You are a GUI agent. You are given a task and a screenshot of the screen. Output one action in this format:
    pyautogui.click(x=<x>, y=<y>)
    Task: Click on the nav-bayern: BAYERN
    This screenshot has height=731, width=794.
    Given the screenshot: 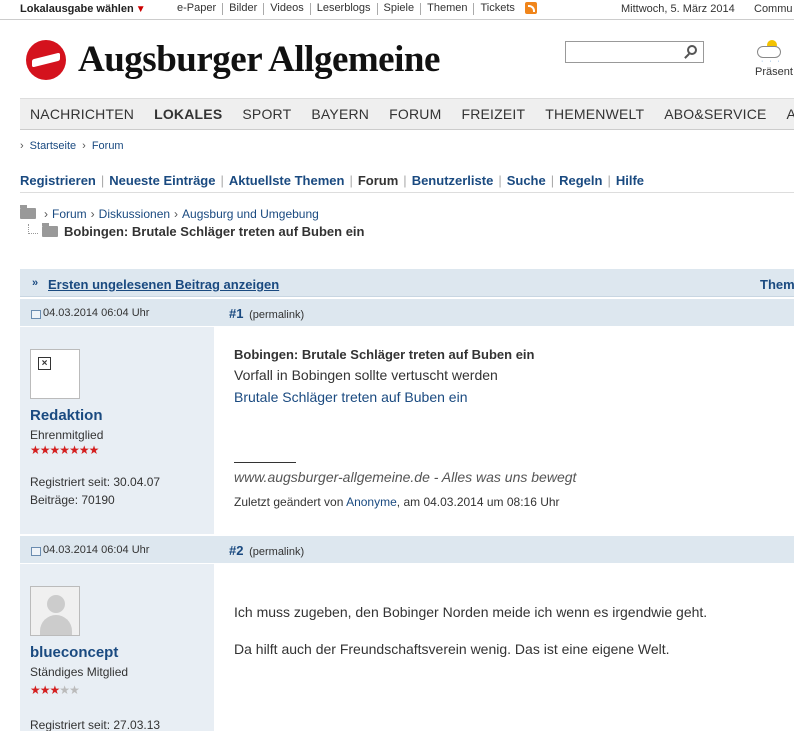 What is the action you would take?
    pyautogui.click(x=340, y=114)
    